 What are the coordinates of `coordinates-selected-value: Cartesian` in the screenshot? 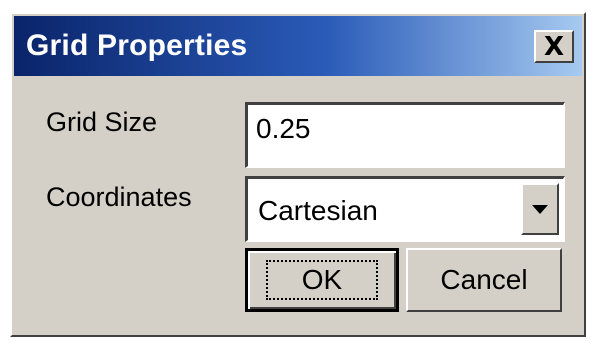 It's located at (318, 210).